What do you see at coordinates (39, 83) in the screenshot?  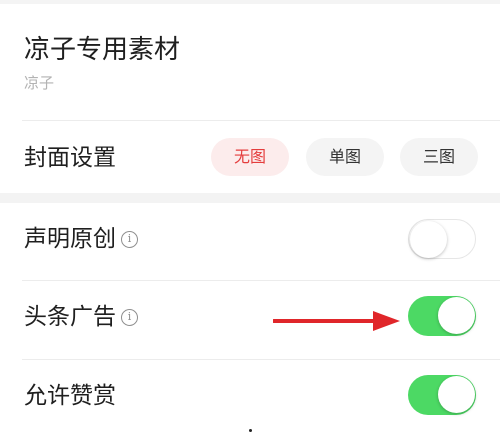 I see `collection-author: 凉子` at bounding box center [39, 83].